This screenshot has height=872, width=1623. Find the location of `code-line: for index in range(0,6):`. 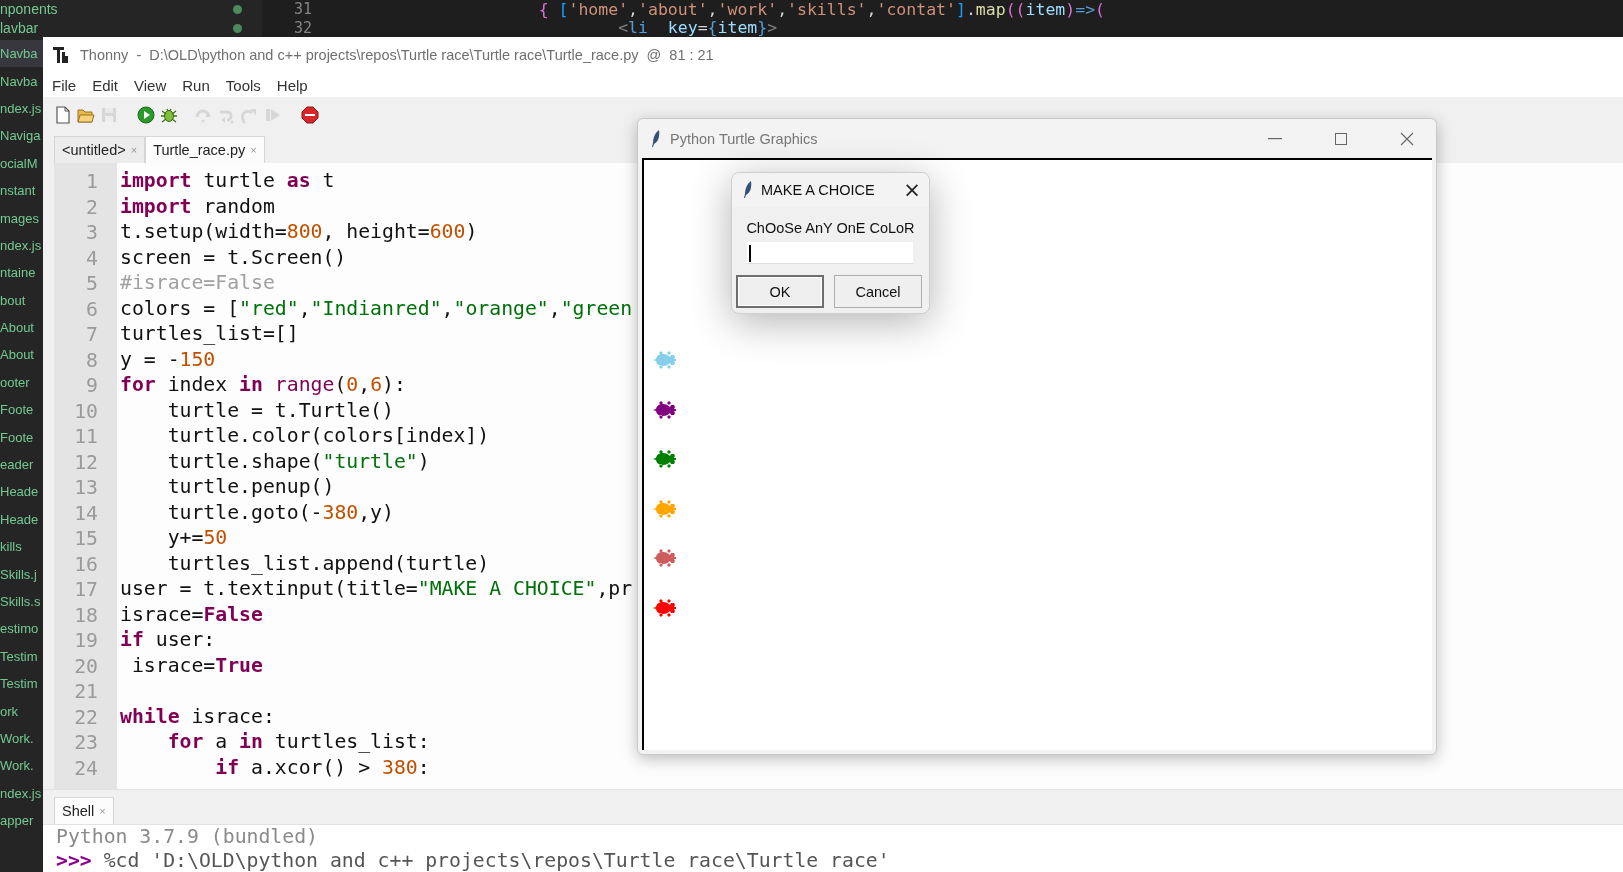

code-line: for index in range(0,6): is located at coordinates (262, 385).